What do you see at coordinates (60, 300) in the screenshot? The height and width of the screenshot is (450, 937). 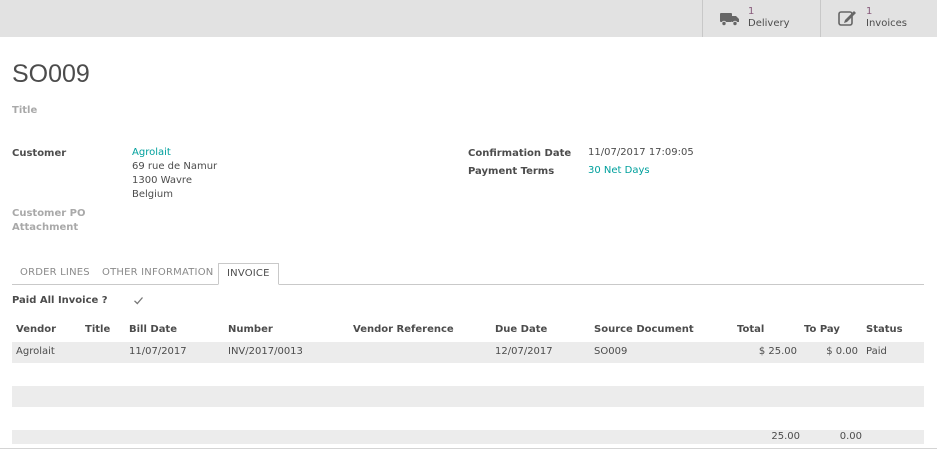 I see `paid-all-invoice-label: Paid All Invoice ?` at bounding box center [60, 300].